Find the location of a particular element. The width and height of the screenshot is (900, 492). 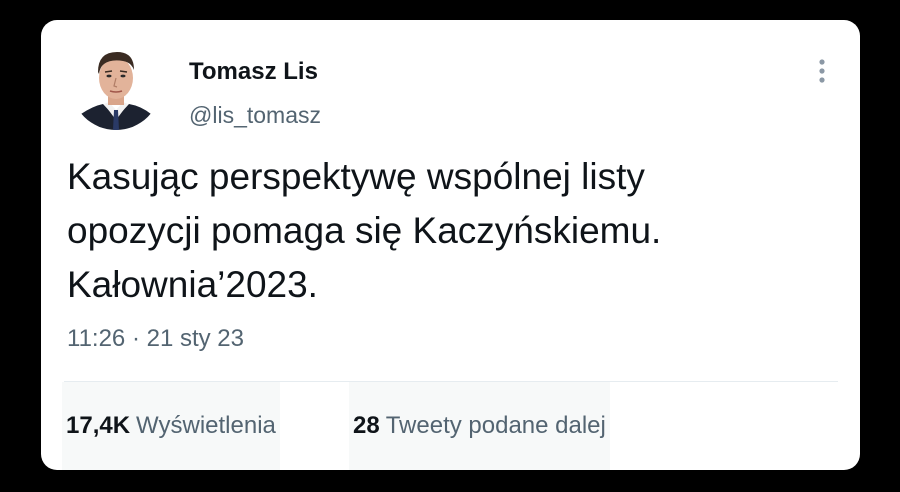

avatar-image is located at coordinates (116, 85).